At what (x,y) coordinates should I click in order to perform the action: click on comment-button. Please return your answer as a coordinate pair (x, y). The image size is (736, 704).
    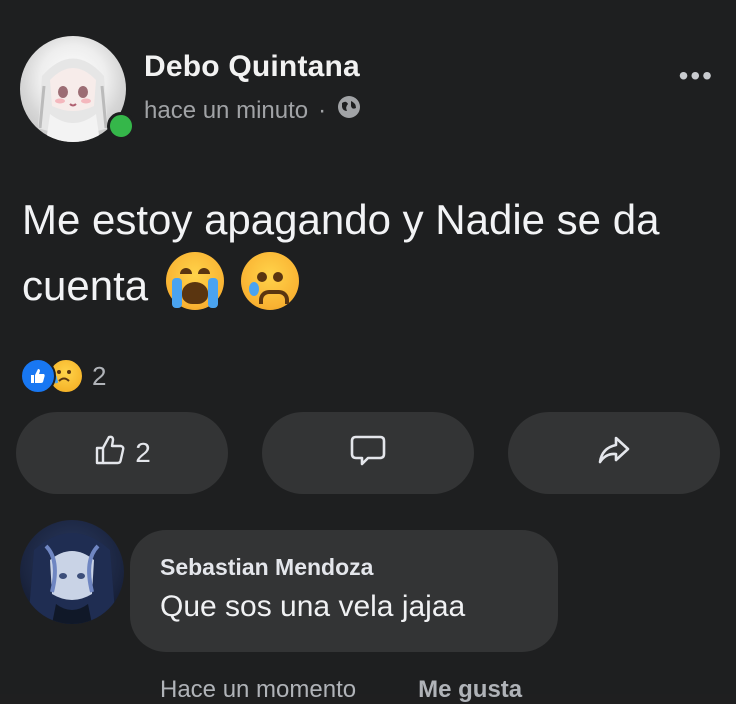
    Looking at the image, I should click on (368, 453).